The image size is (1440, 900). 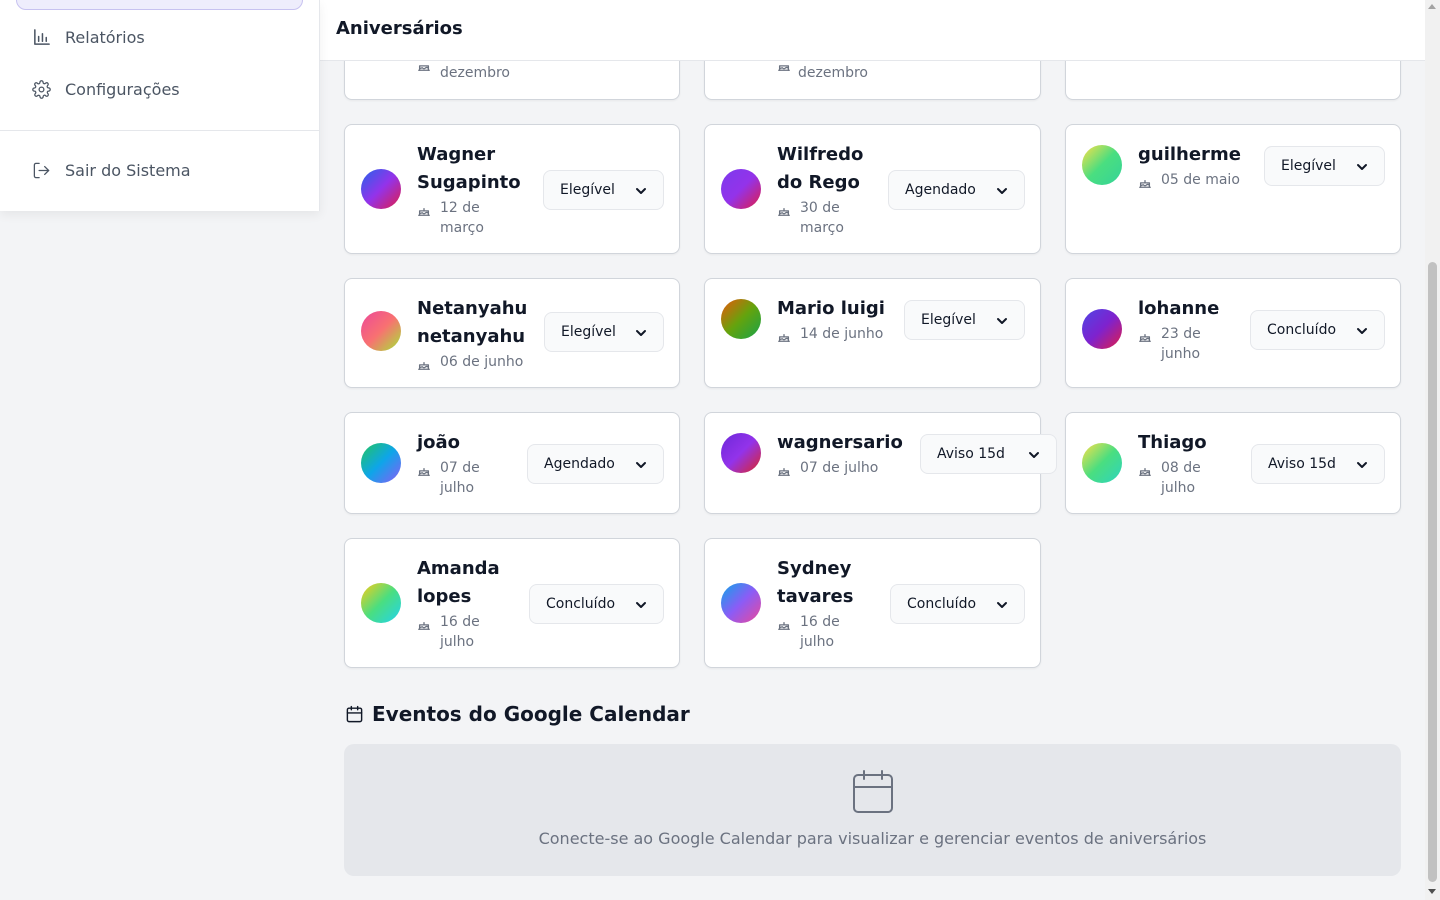 I want to click on google-calendar-title: Eventos do Google Calendar, so click(x=531, y=714).